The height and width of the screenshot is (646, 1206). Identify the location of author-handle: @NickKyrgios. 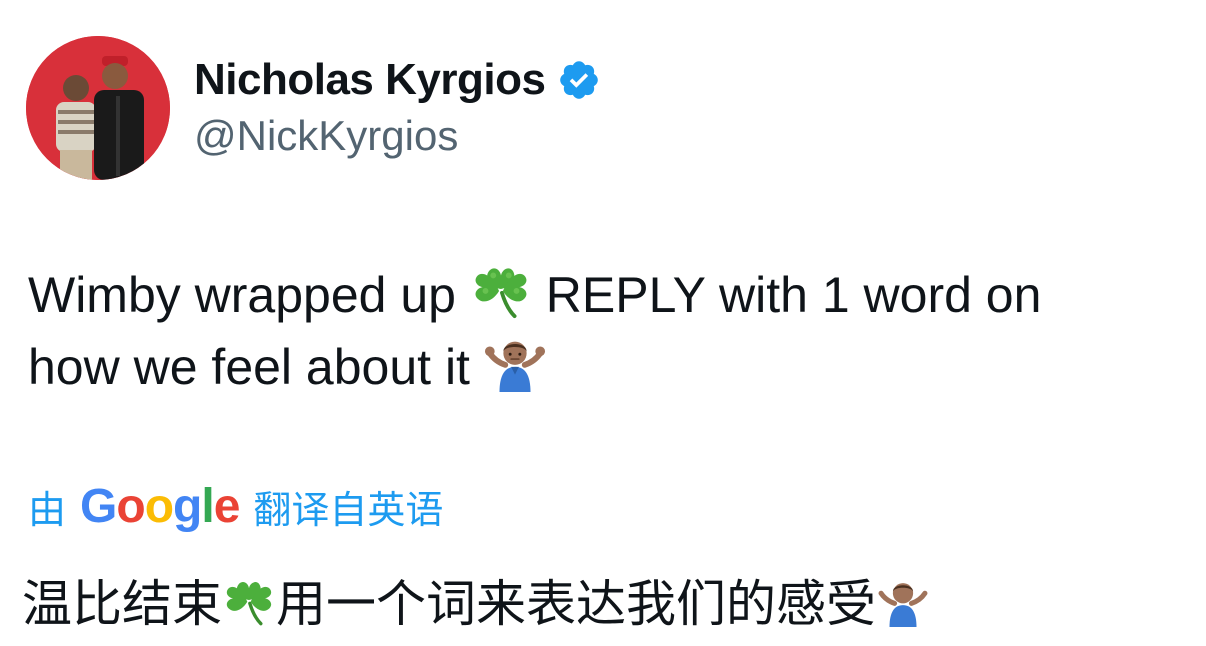
(326, 136).